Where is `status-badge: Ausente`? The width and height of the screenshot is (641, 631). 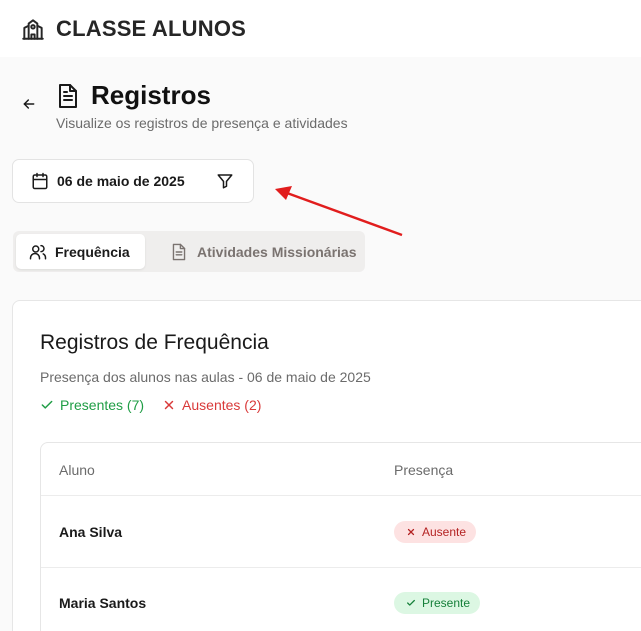
status-badge: Ausente is located at coordinates (435, 532).